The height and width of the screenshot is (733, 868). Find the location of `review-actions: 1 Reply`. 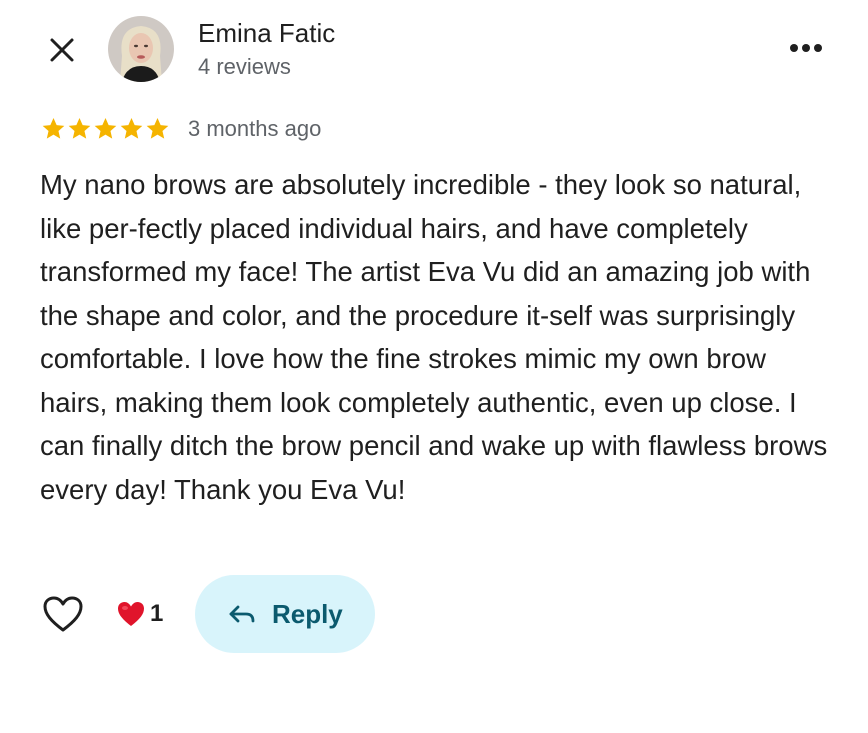

review-actions: 1 Reply is located at coordinates (208, 614).